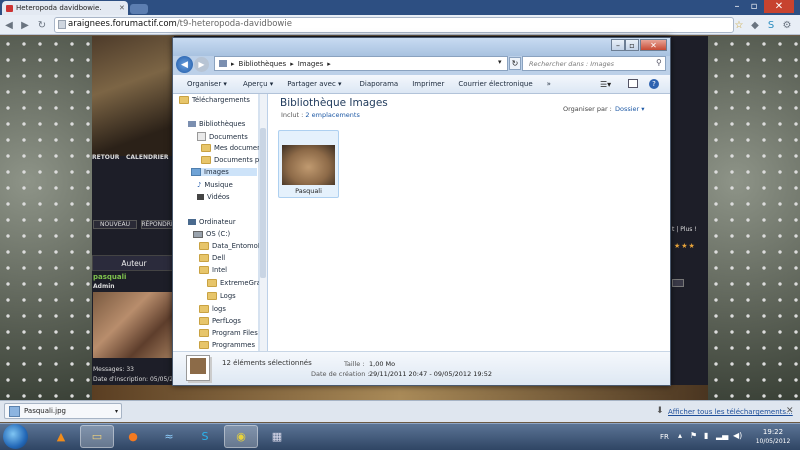 Image resolution: width=800 pixels, height=450 pixels. What do you see at coordinates (115, 224) in the screenshot?
I see `new-topic-button: NOUVEAU` at bounding box center [115, 224].